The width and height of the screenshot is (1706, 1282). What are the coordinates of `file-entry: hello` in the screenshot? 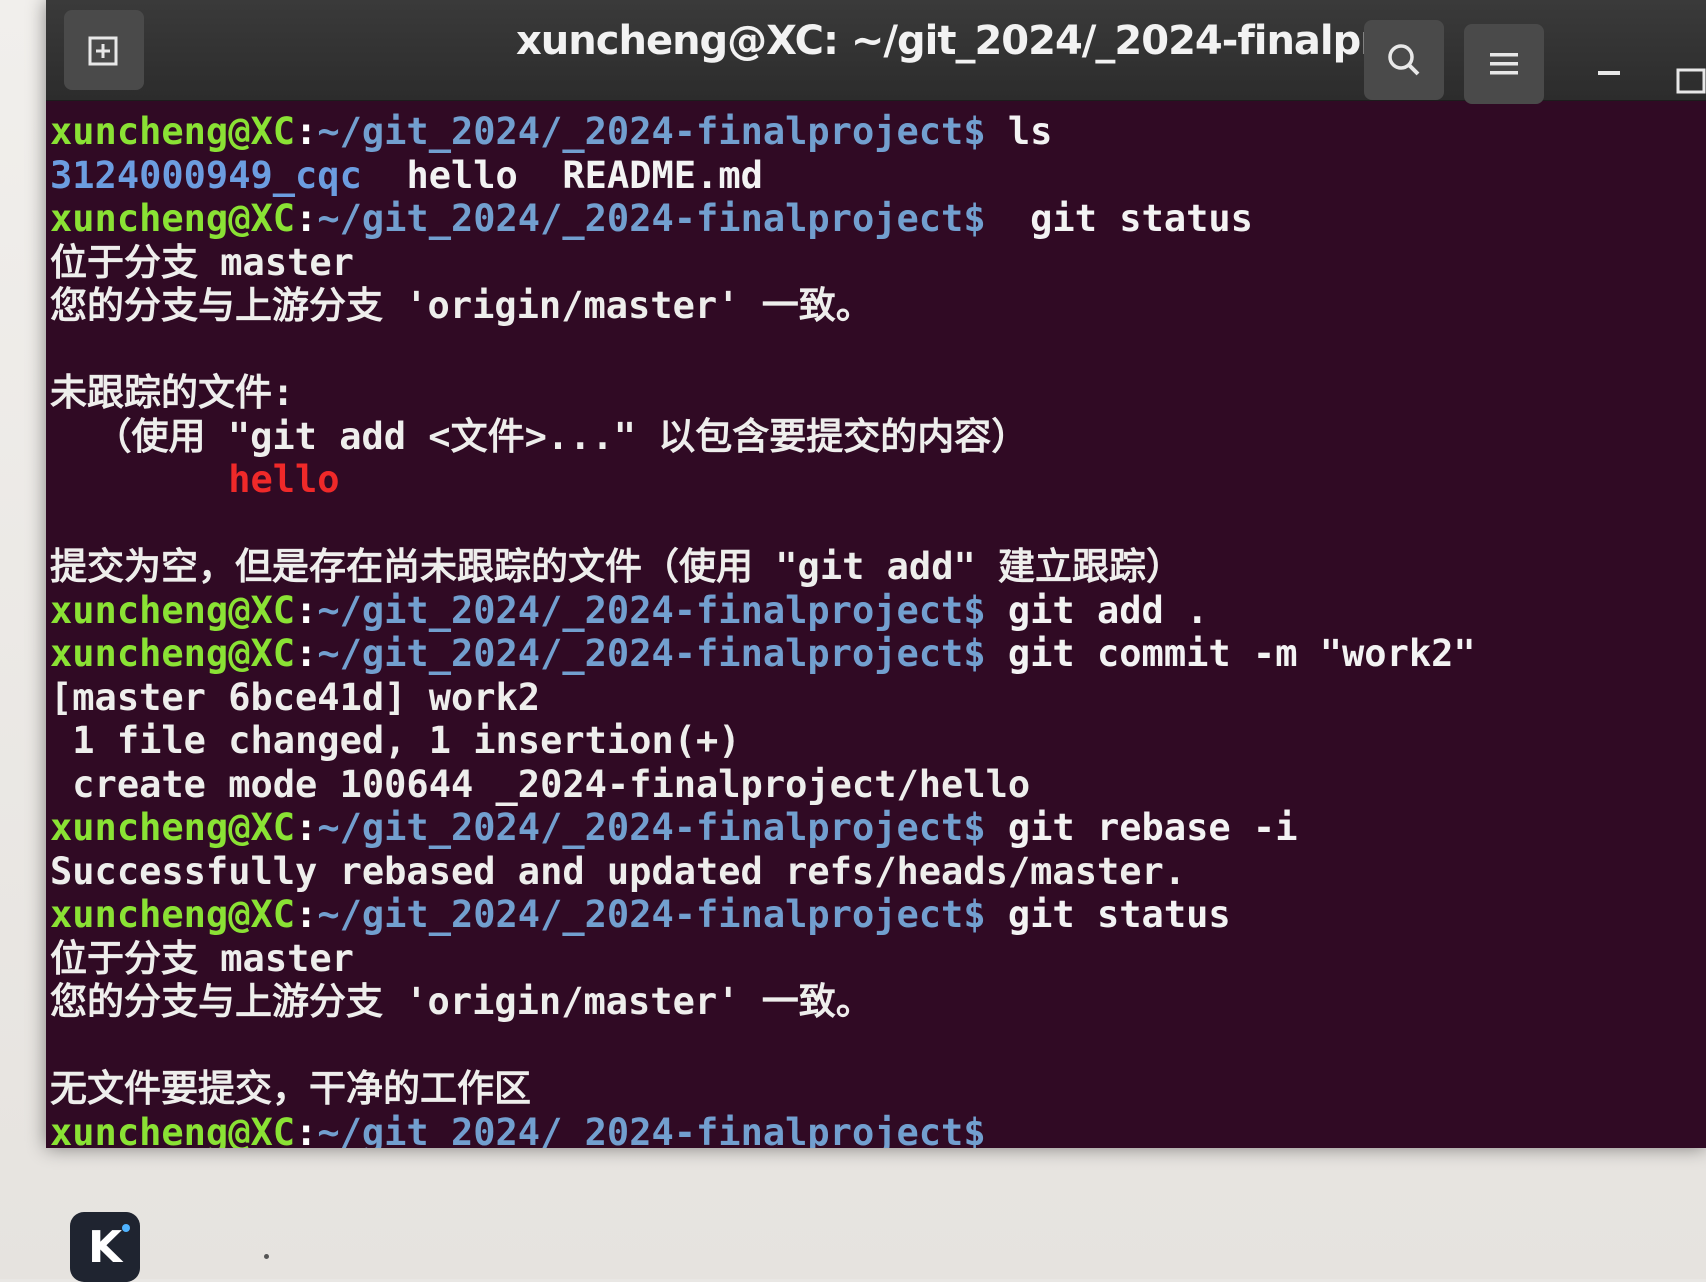 It's located at (462, 175).